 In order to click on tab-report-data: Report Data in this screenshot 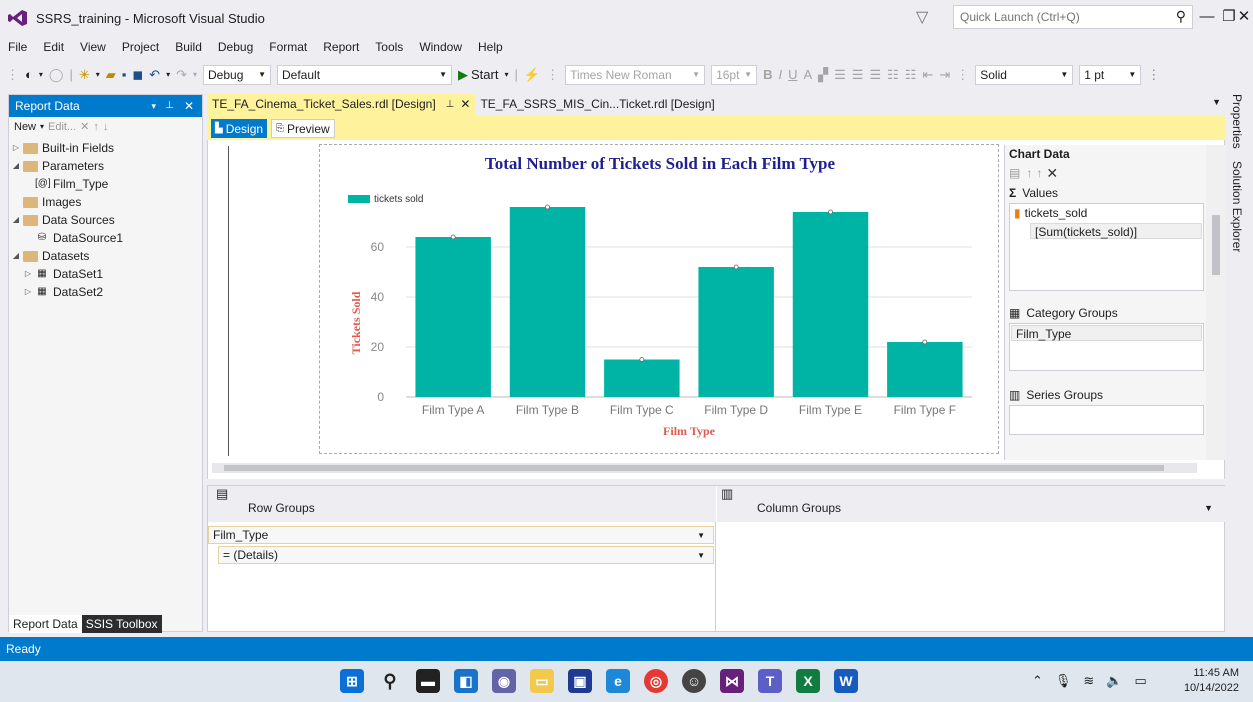, I will do `click(45, 624)`.